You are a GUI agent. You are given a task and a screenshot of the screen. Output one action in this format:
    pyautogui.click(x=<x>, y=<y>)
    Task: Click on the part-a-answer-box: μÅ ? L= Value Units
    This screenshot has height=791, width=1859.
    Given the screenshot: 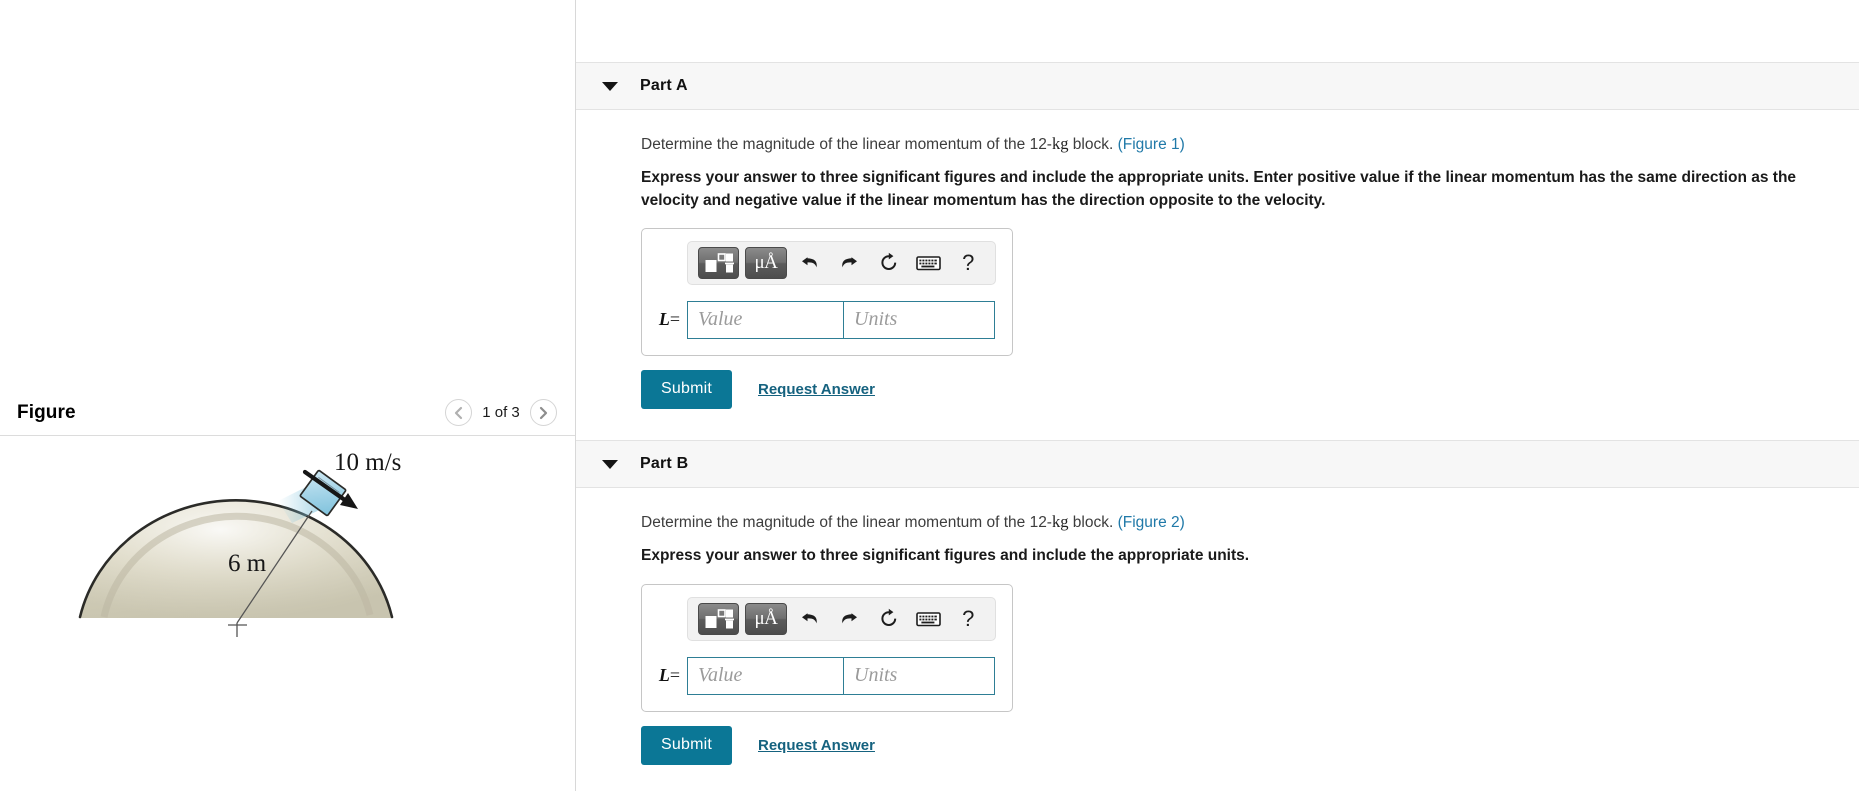 What is the action you would take?
    pyautogui.click(x=827, y=291)
    